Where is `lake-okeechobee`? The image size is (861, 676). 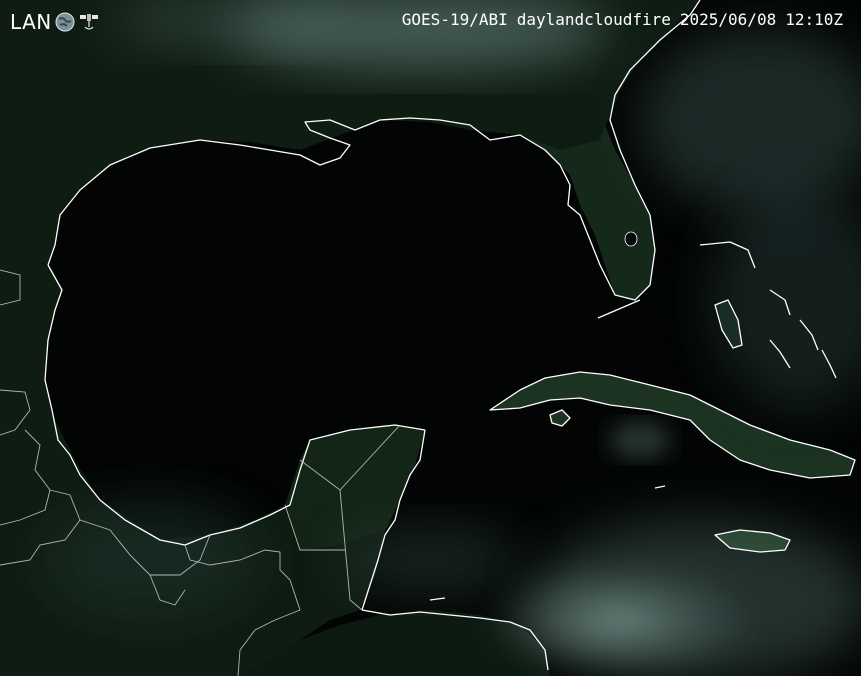 lake-okeechobee is located at coordinates (631, 239).